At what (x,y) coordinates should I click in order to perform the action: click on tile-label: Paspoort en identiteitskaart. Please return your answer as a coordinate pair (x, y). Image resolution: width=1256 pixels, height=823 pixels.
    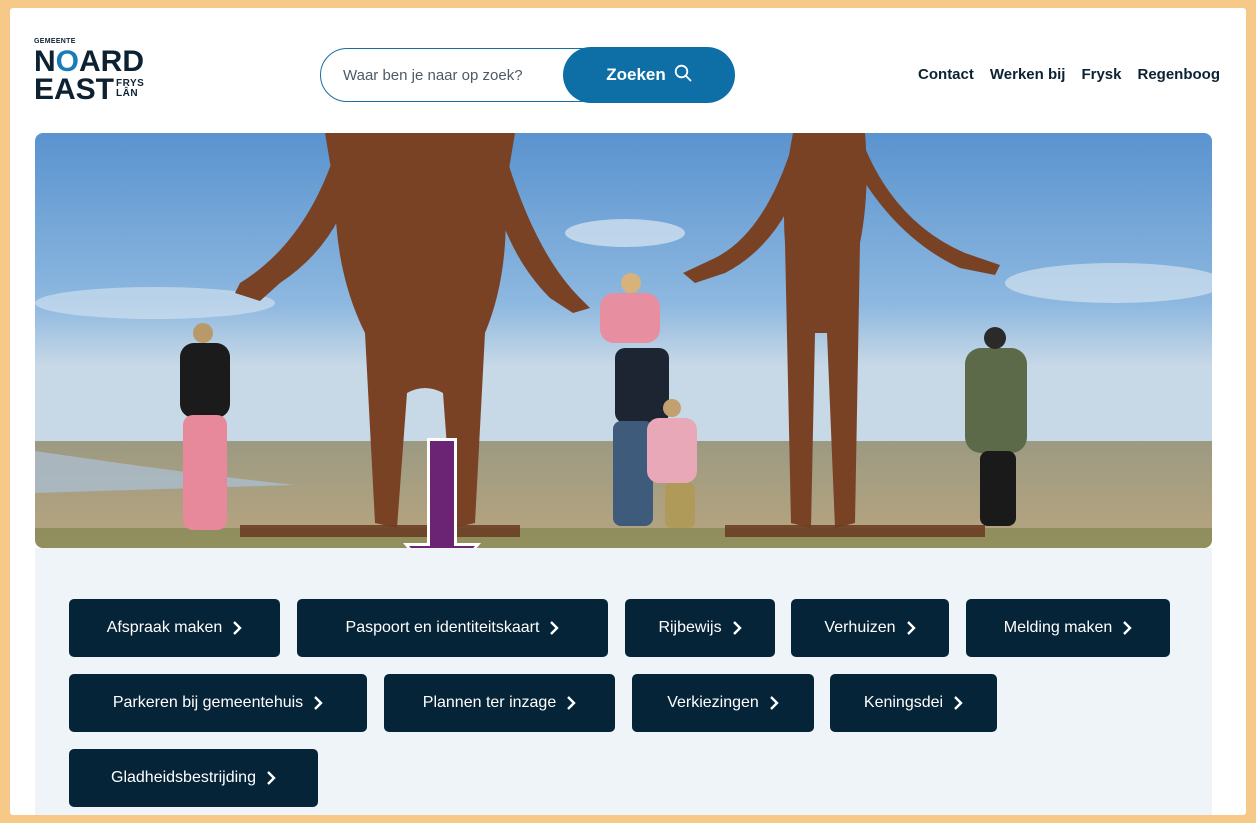
    Looking at the image, I should click on (442, 627).